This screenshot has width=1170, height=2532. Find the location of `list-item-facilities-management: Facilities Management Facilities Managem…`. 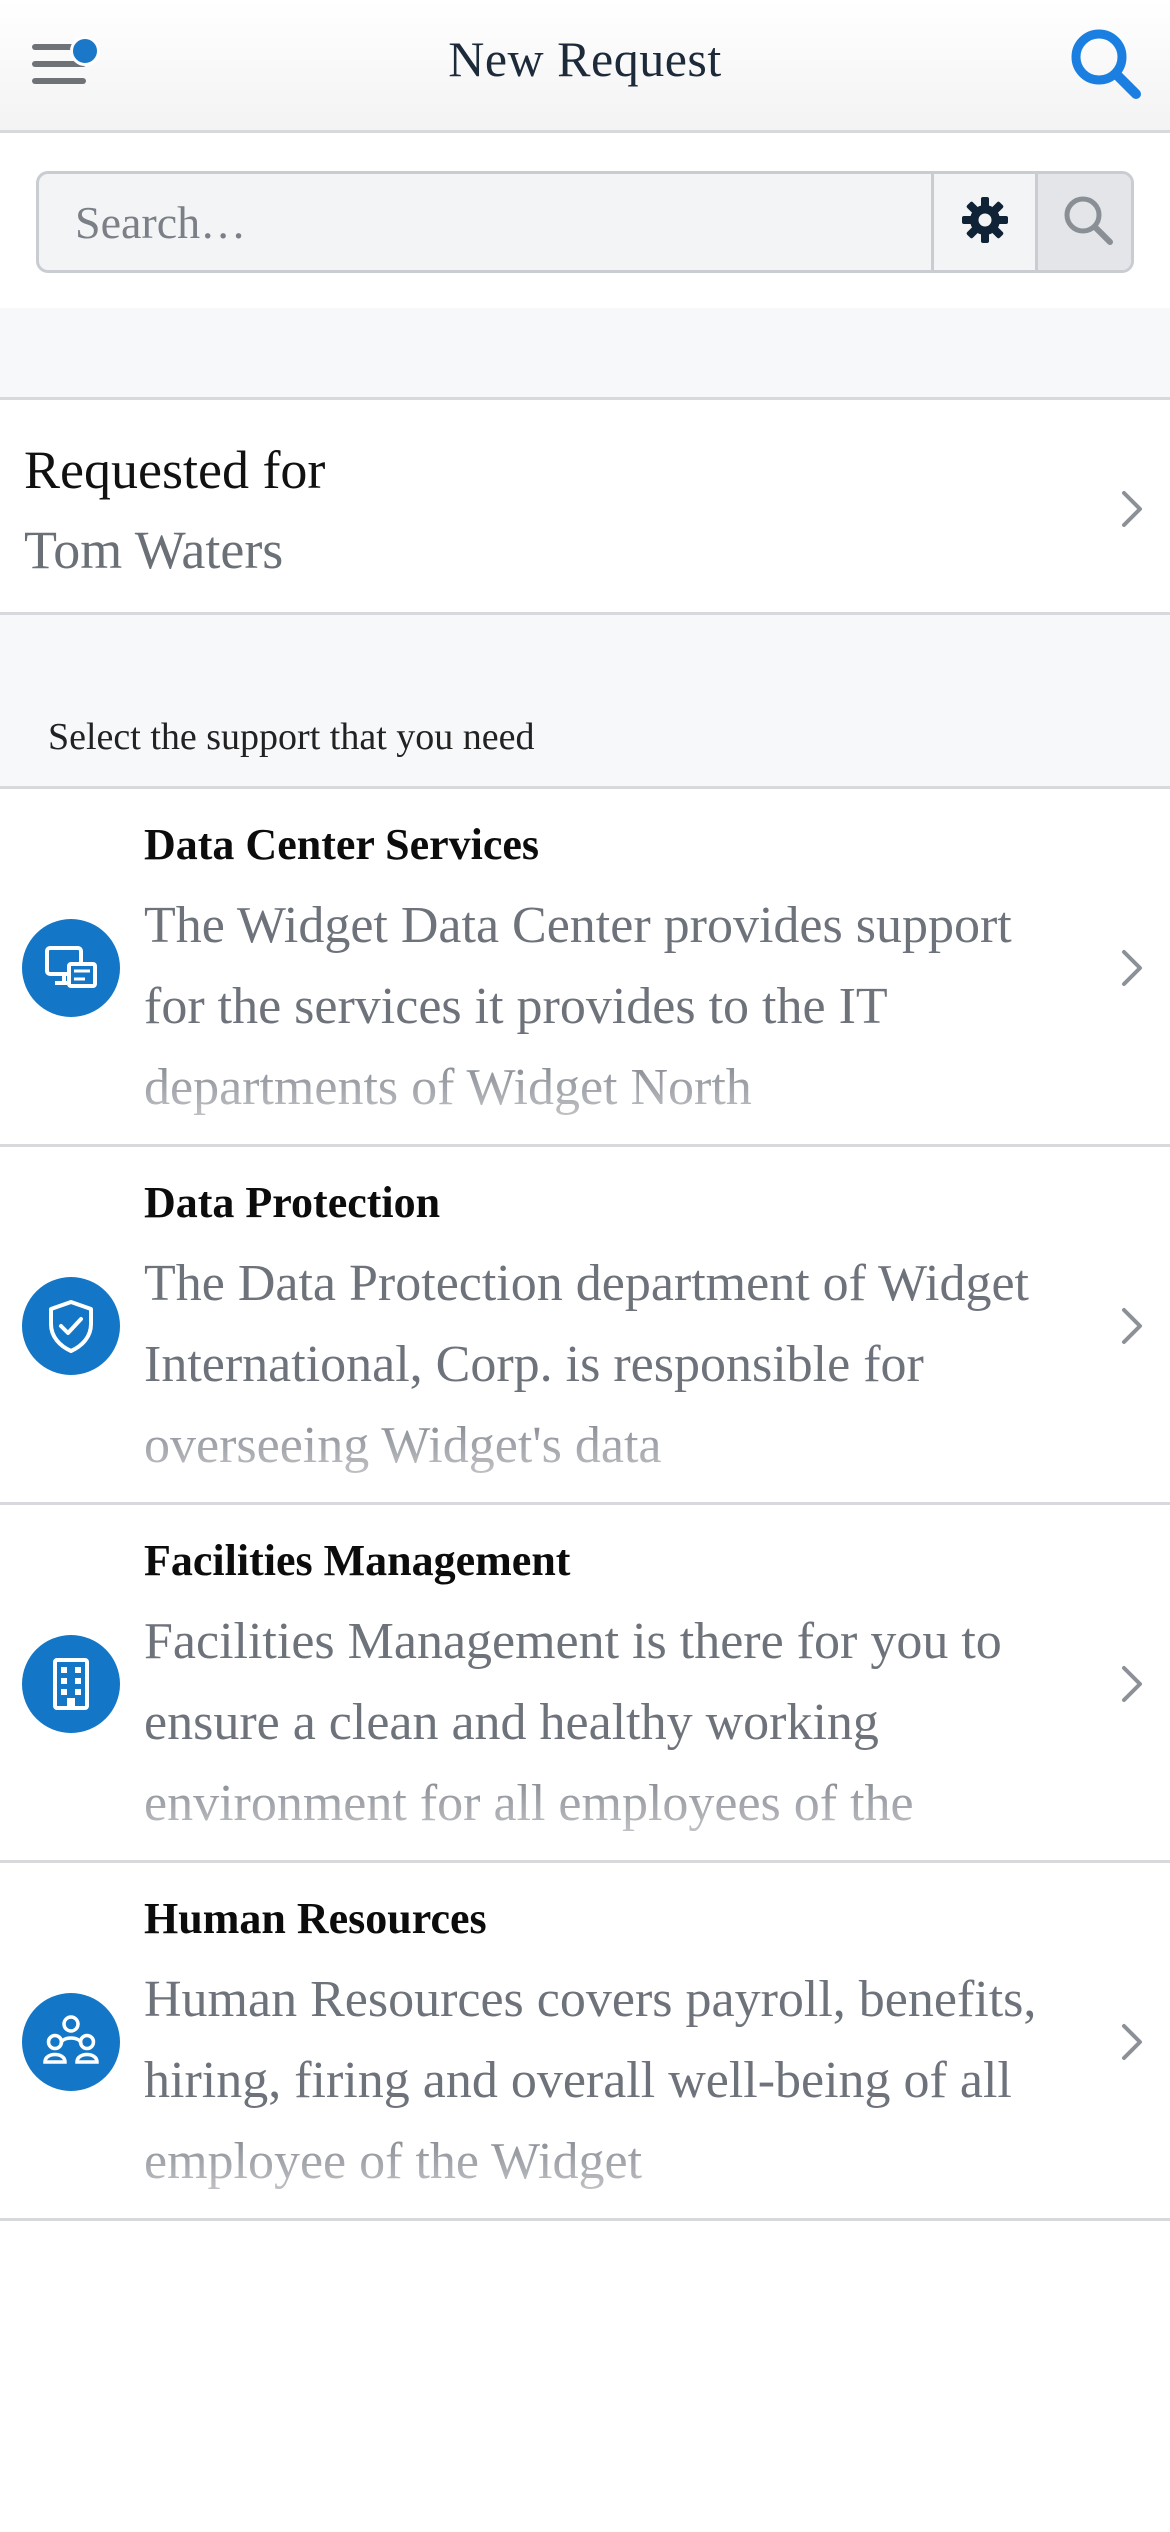

list-item-facilities-management: Facilities Management Facilities Managem… is located at coordinates (585, 1684).